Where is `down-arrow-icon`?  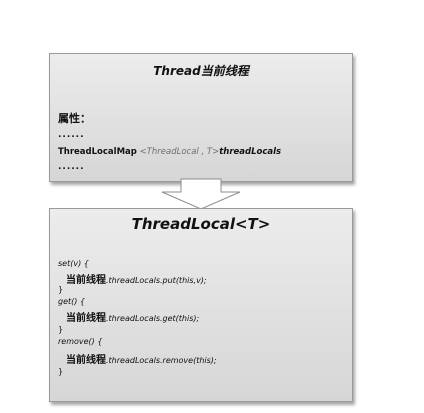
down-arrow-icon is located at coordinates (201, 194).